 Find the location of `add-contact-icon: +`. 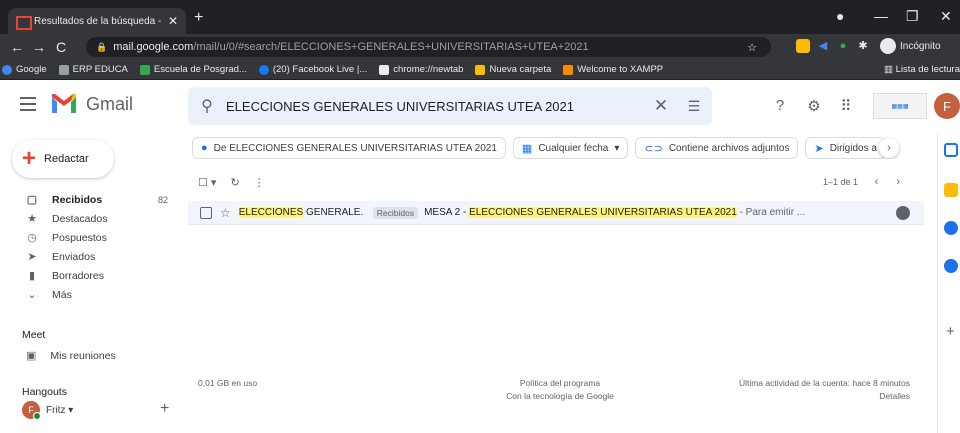

add-contact-icon: + is located at coordinates (164, 409).